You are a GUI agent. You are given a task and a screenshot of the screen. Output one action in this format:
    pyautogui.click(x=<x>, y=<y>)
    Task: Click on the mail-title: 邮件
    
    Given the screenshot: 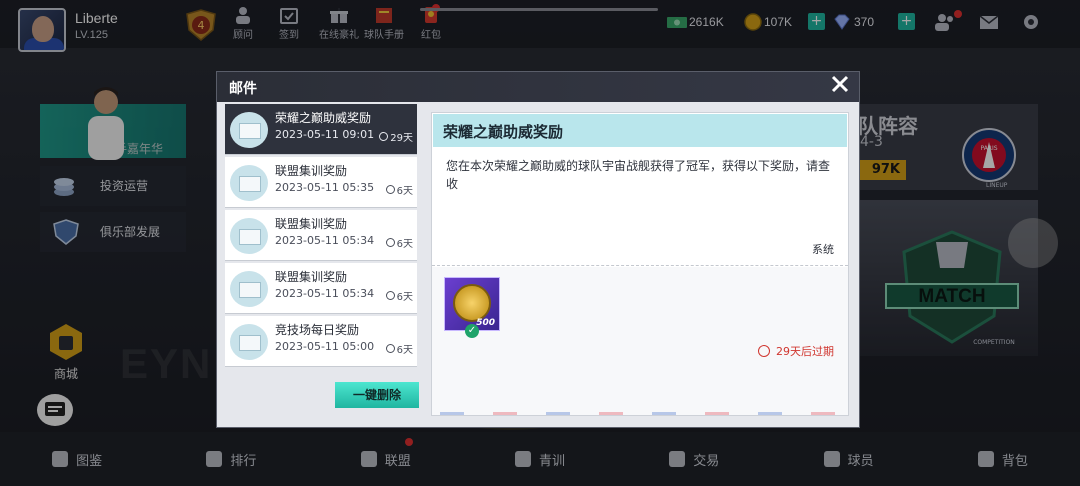 What is the action you would take?
    pyautogui.click(x=243, y=89)
    